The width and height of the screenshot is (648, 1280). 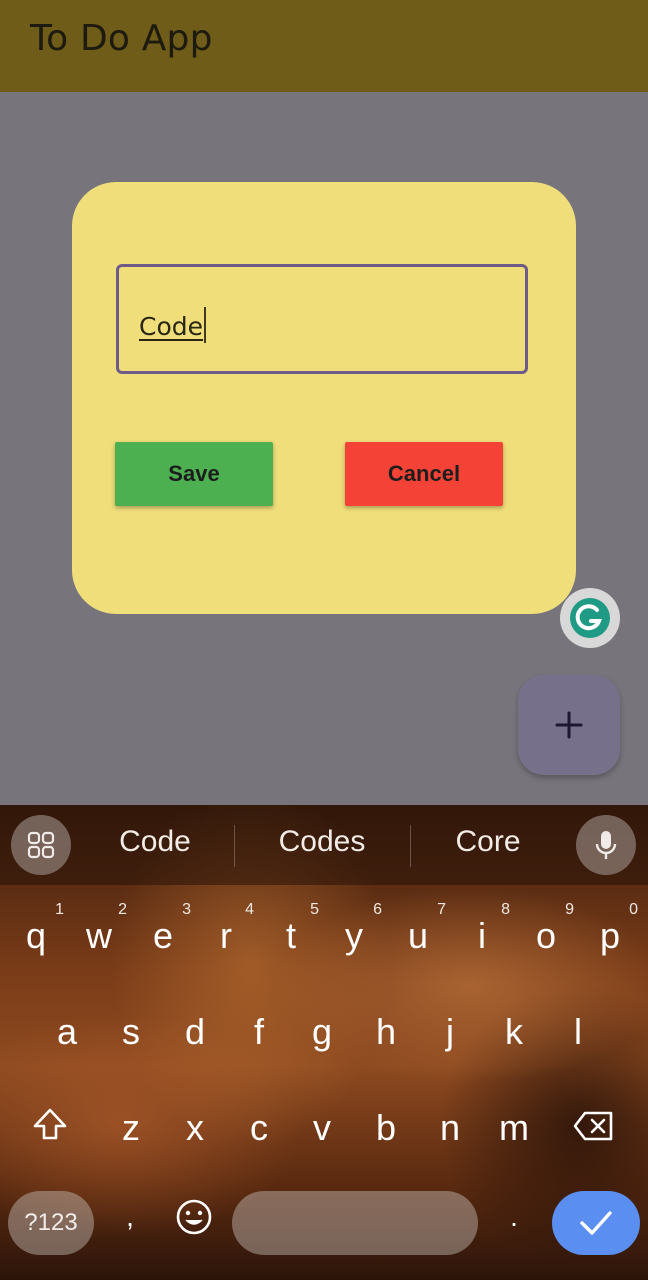 What do you see at coordinates (291, 929) in the screenshot?
I see `key-t: t5` at bounding box center [291, 929].